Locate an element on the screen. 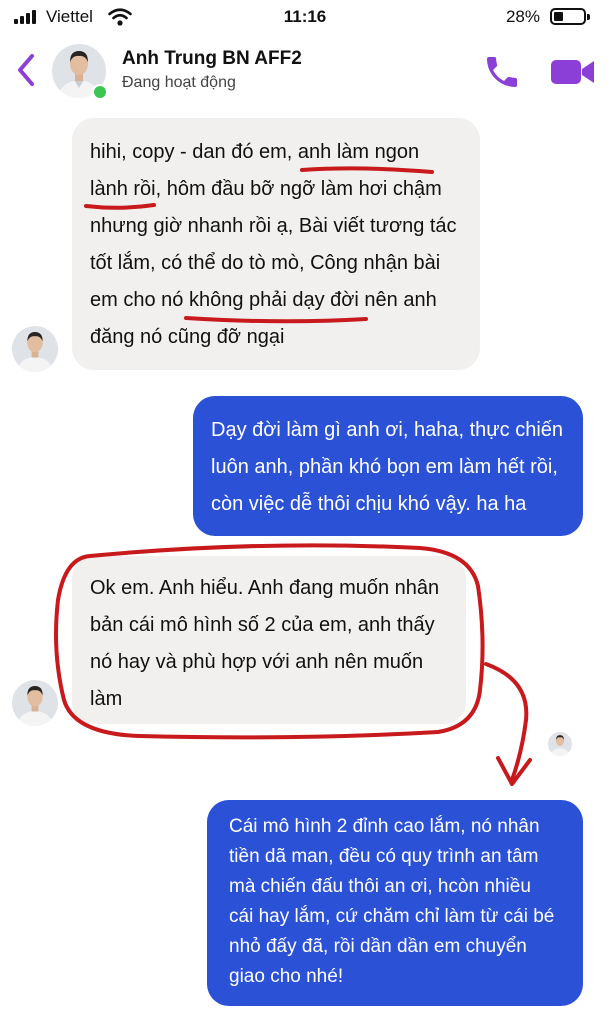  message-line: còn việc dễ thôi chịu khó vậy. ha ha is located at coordinates (369, 504).